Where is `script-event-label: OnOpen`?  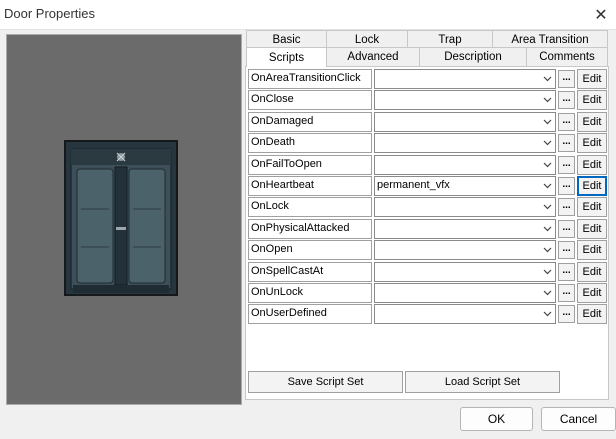
script-event-label: OnOpen is located at coordinates (310, 250).